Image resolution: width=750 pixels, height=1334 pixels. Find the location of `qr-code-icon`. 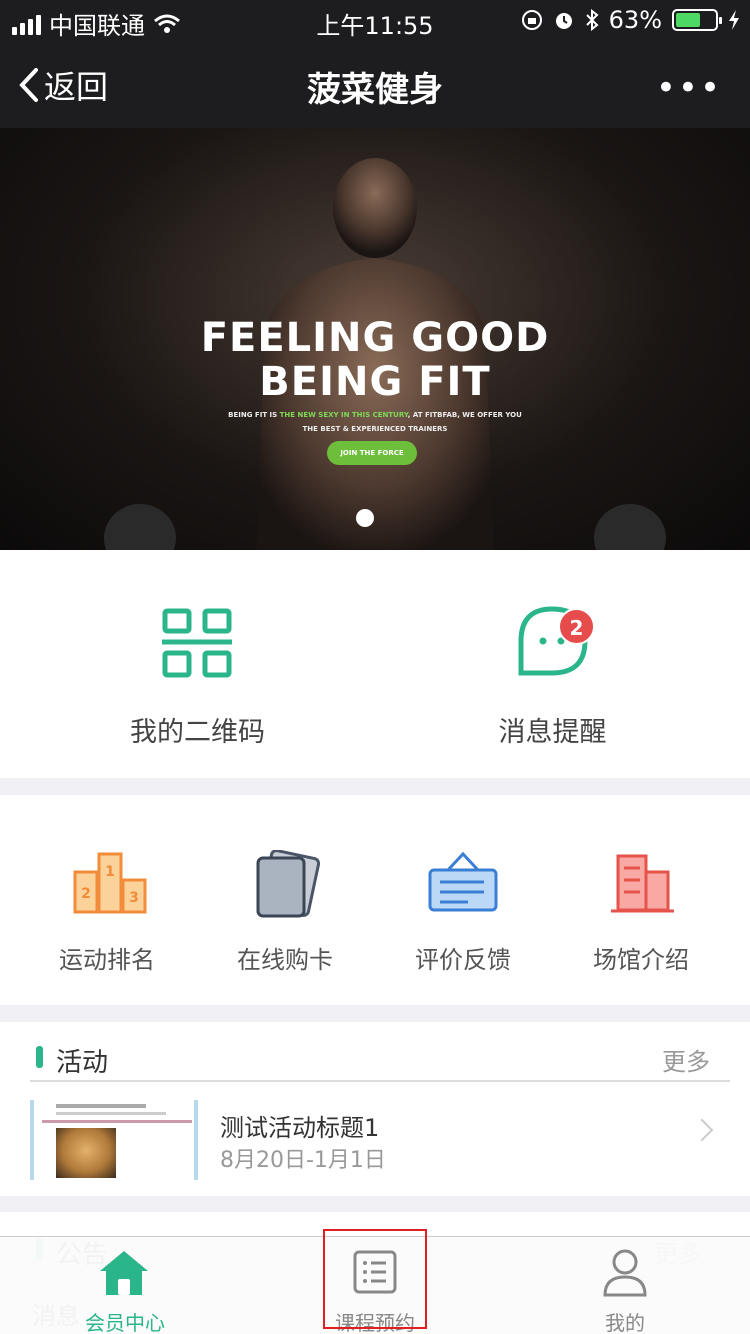

qr-code-icon is located at coordinates (197, 643).